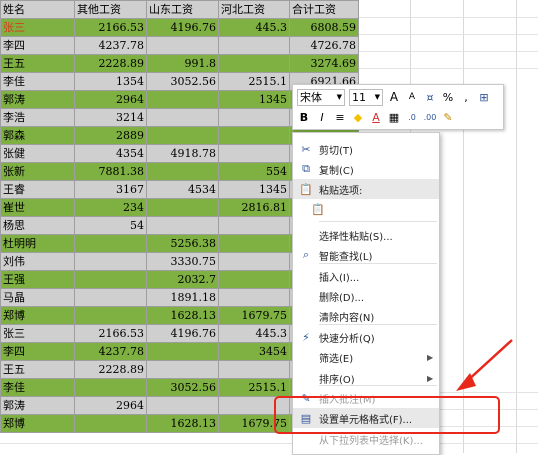 Image resolution: width=538 pixels, height=455 pixels. What do you see at coordinates (37, 279) in the screenshot?
I see `name-cell: 王强` at bounding box center [37, 279].